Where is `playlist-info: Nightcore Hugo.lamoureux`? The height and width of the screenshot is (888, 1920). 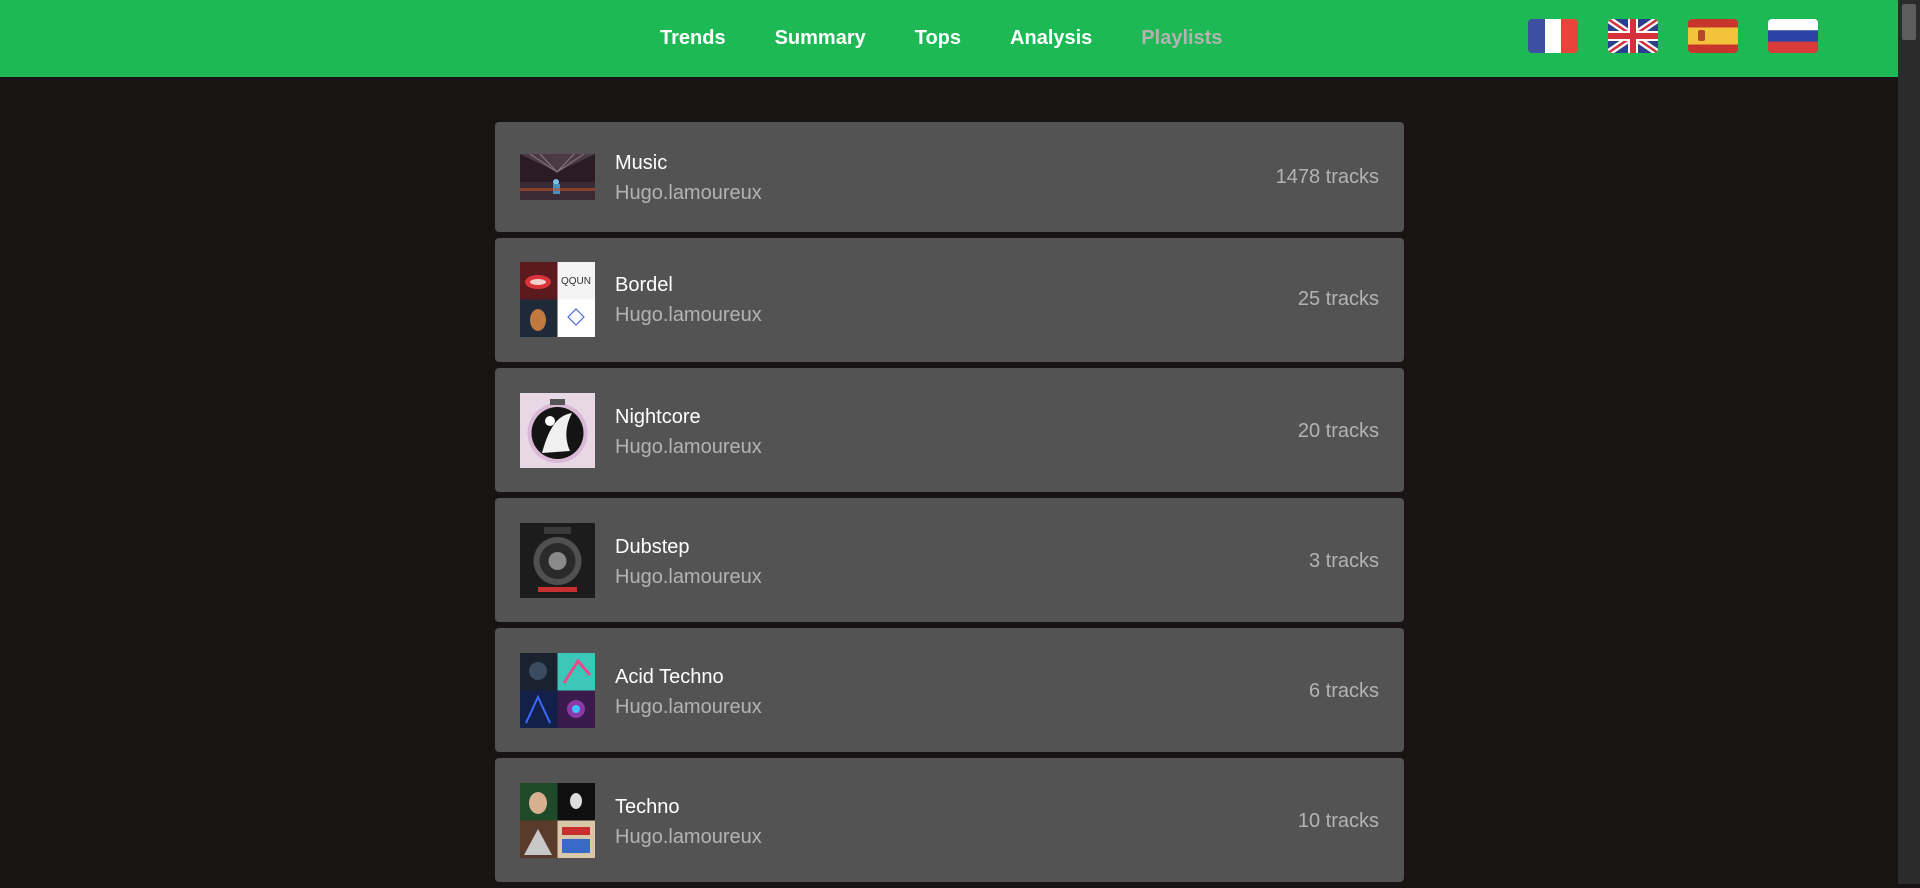 playlist-info: Nightcore Hugo.lamoureux is located at coordinates (688, 432).